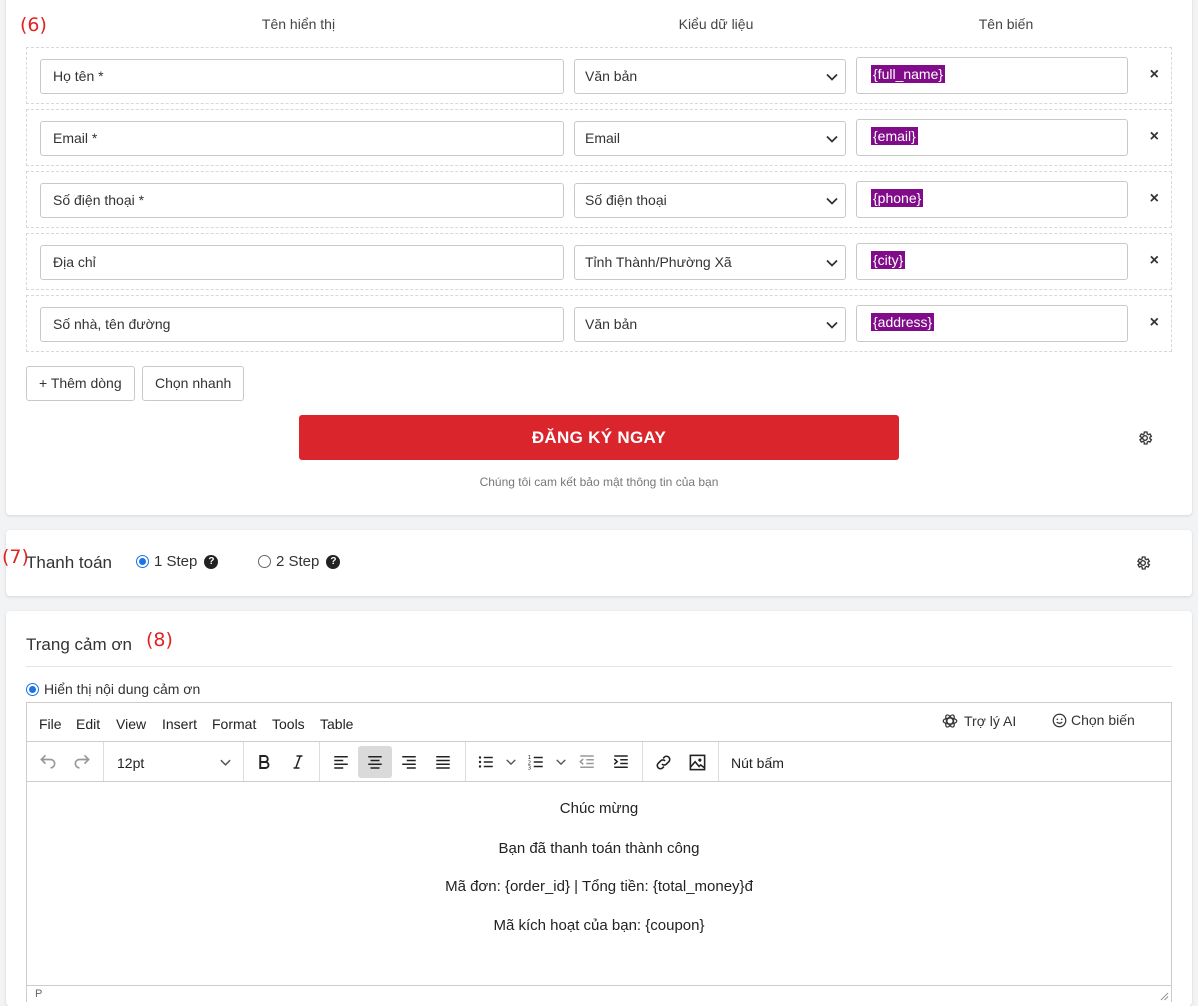  What do you see at coordinates (626, 200) in the screenshot?
I see `data-type-value: Số điện thoại` at bounding box center [626, 200].